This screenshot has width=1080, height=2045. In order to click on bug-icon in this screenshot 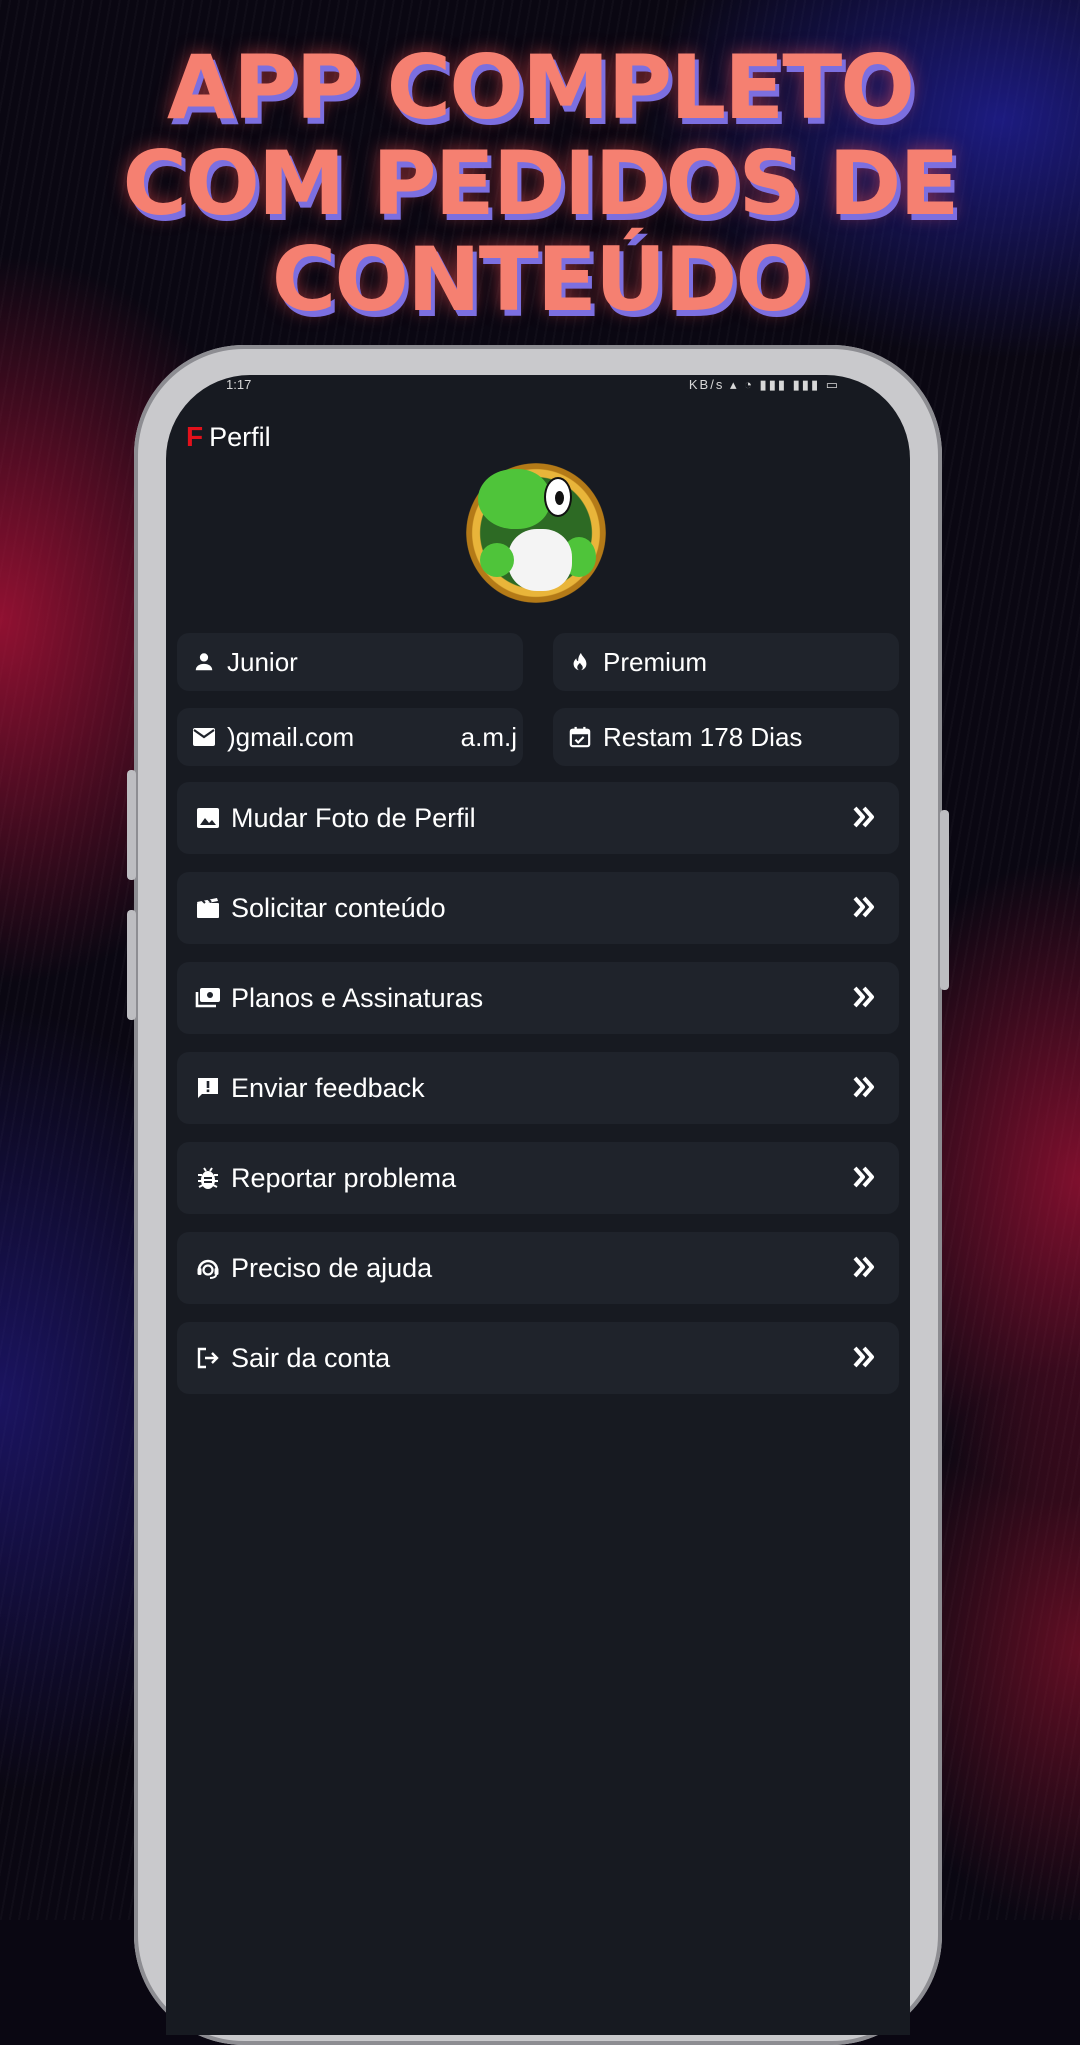, I will do `click(208, 1178)`.